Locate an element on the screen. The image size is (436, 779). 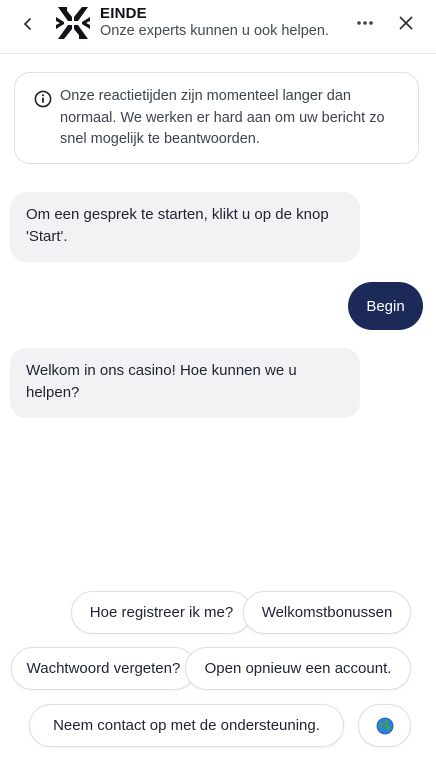
language-button is located at coordinates (384, 725).